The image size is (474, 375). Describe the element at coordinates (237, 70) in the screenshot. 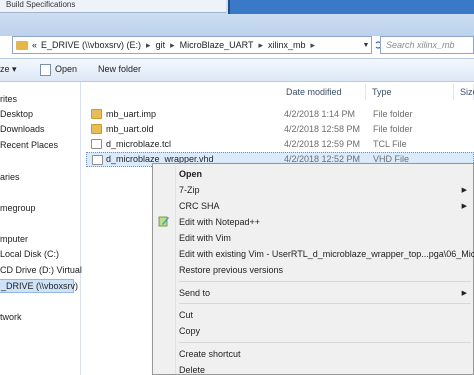

I see `command-bar: ze ▾ Open New folder` at that location.